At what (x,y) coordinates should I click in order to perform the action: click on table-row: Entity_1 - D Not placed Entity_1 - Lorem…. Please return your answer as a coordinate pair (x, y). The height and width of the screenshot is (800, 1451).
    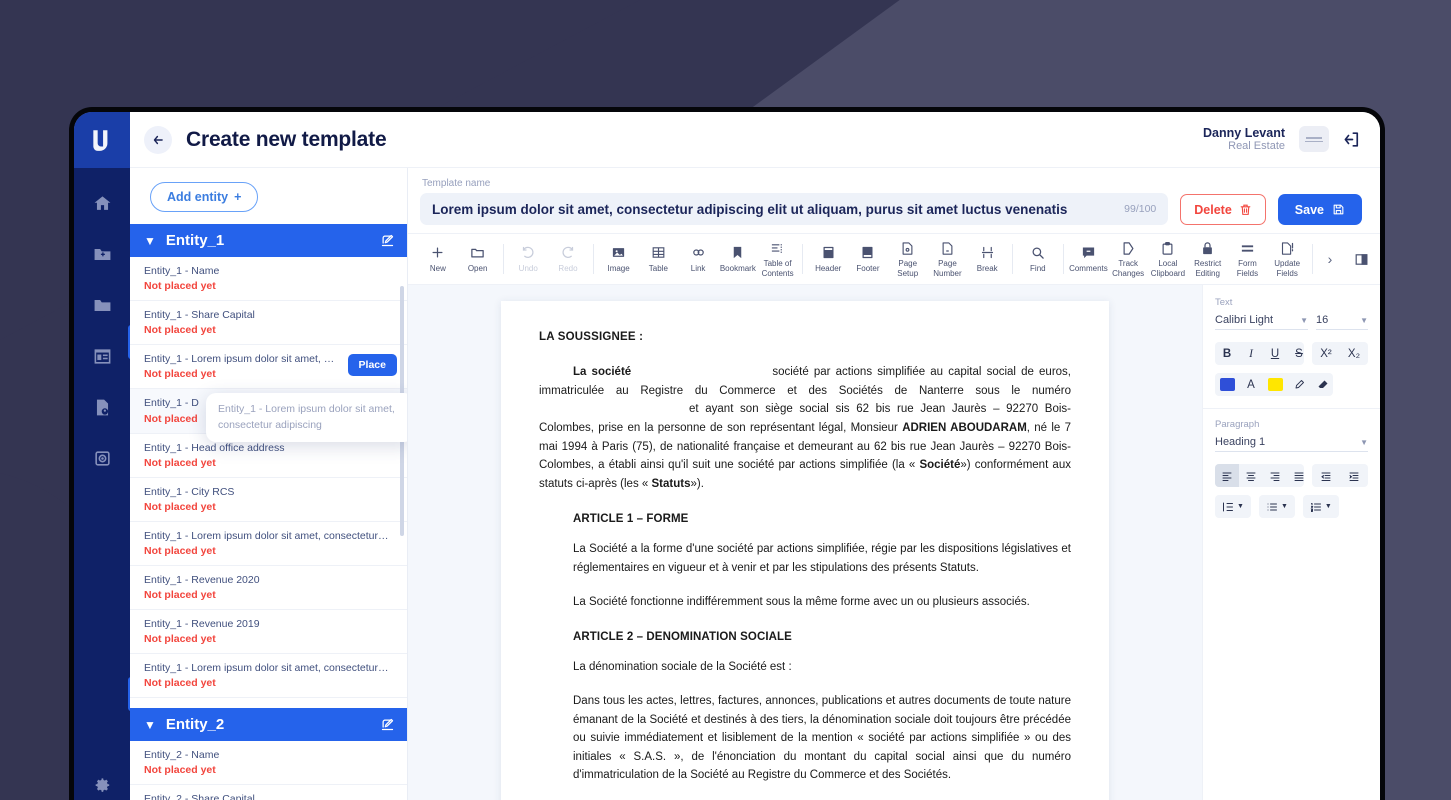
    Looking at the image, I should click on (268, 415).